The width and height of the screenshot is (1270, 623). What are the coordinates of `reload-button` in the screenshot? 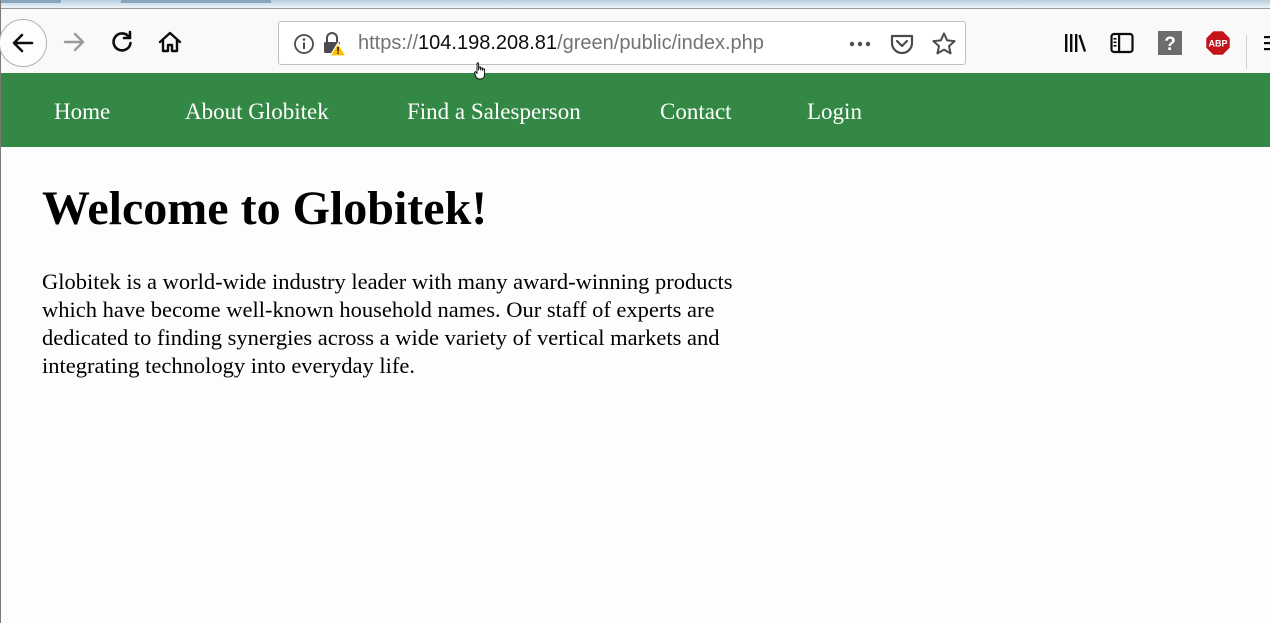 It's located at (122, 42).